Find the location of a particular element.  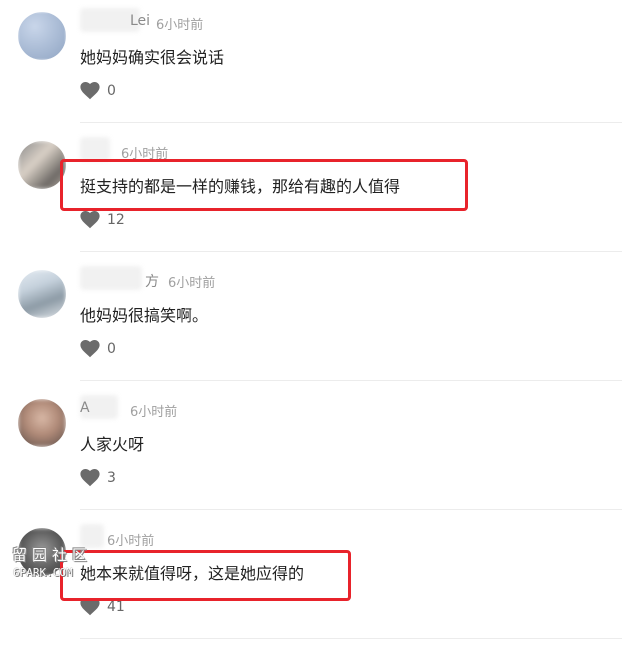

site-watermark: 留园社区 6PARK.COM is located at coordinates (54, 563).